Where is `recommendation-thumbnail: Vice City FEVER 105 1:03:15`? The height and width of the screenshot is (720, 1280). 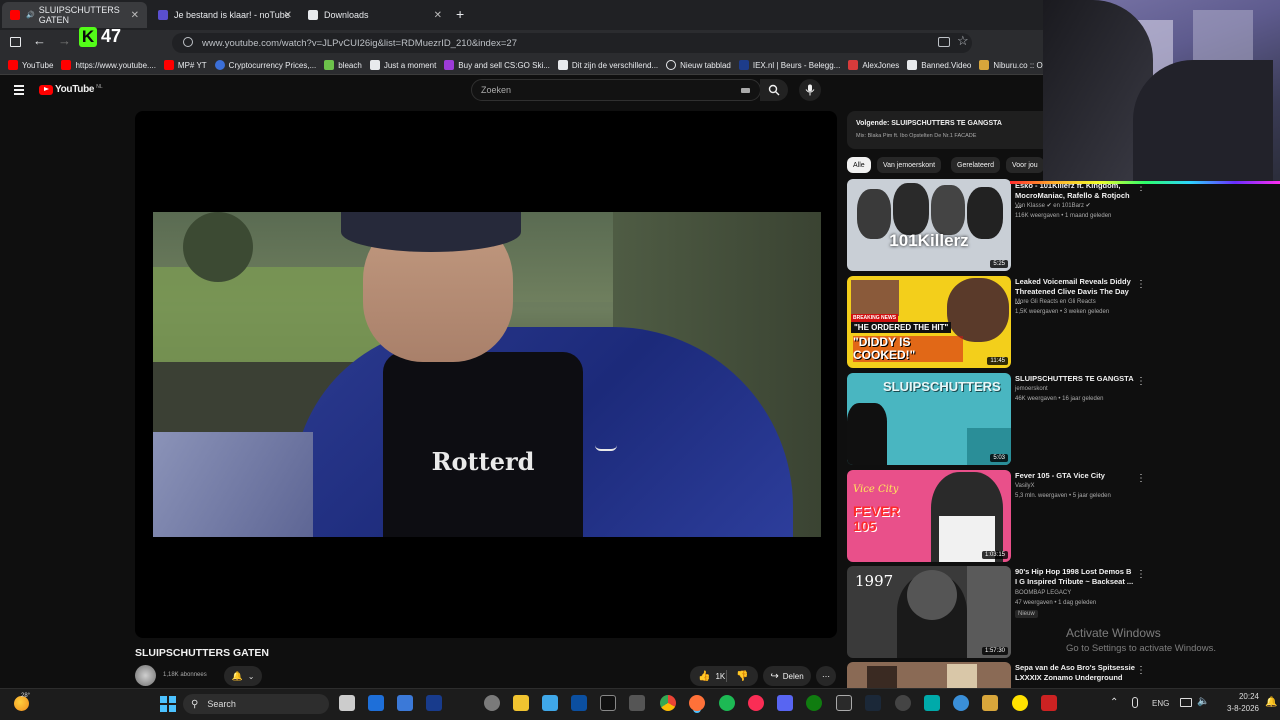 recommendation-thumbnail: Vice City FEVER 105 1:03:15 is located at coordinates (929, 516).